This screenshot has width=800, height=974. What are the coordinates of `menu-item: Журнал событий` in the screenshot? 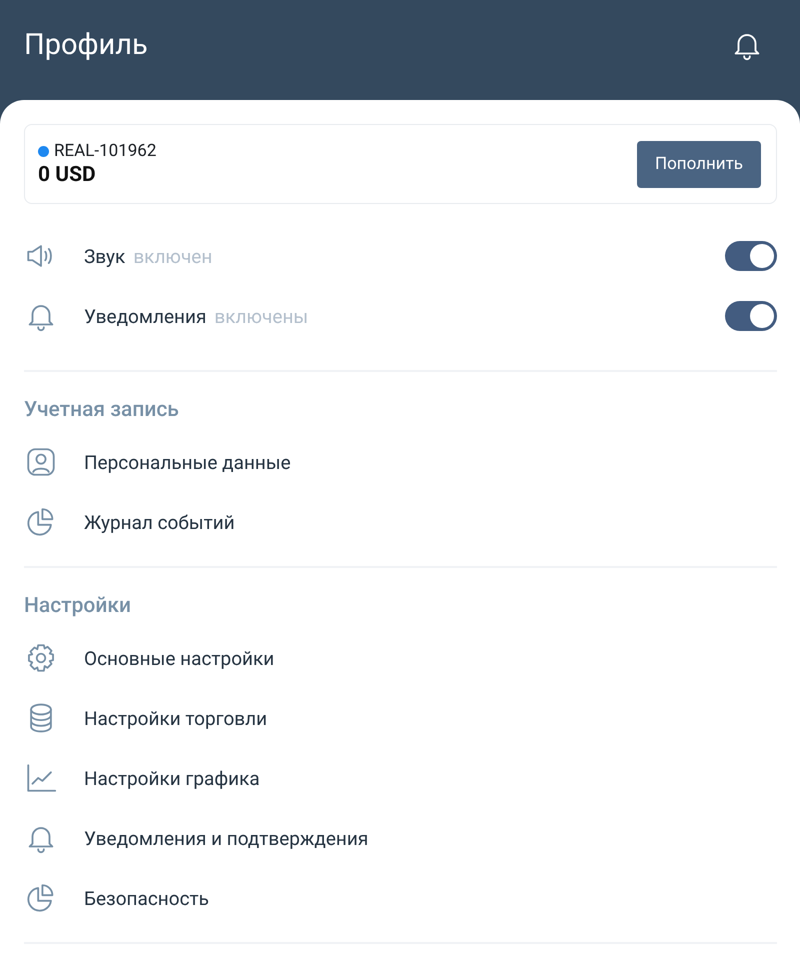 It's located at (159, 522).